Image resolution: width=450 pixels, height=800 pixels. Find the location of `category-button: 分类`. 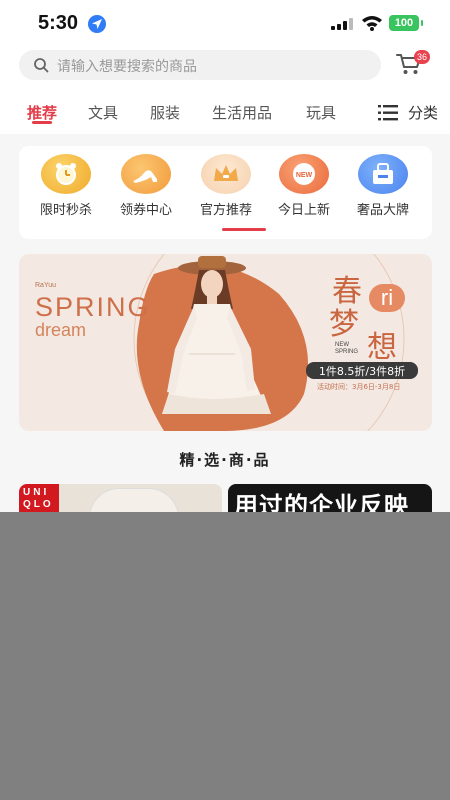

category-button: 分类 is located at coordinates (411, 112).